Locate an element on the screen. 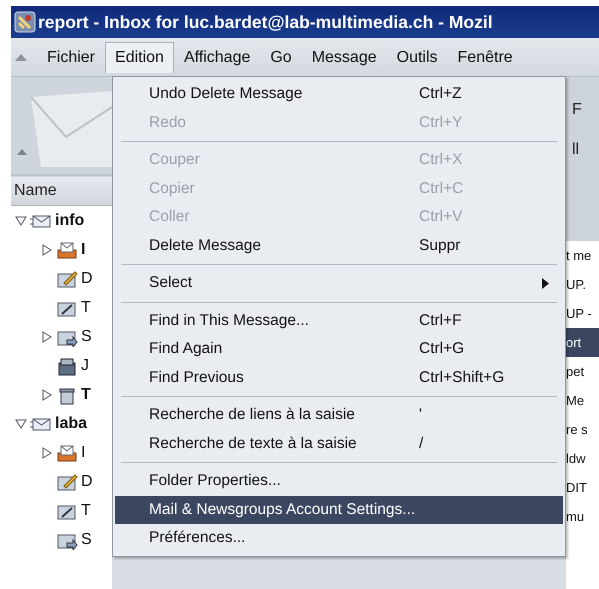  menu-item: Find Again Ctrl+G is located at coordinates (339, 349).